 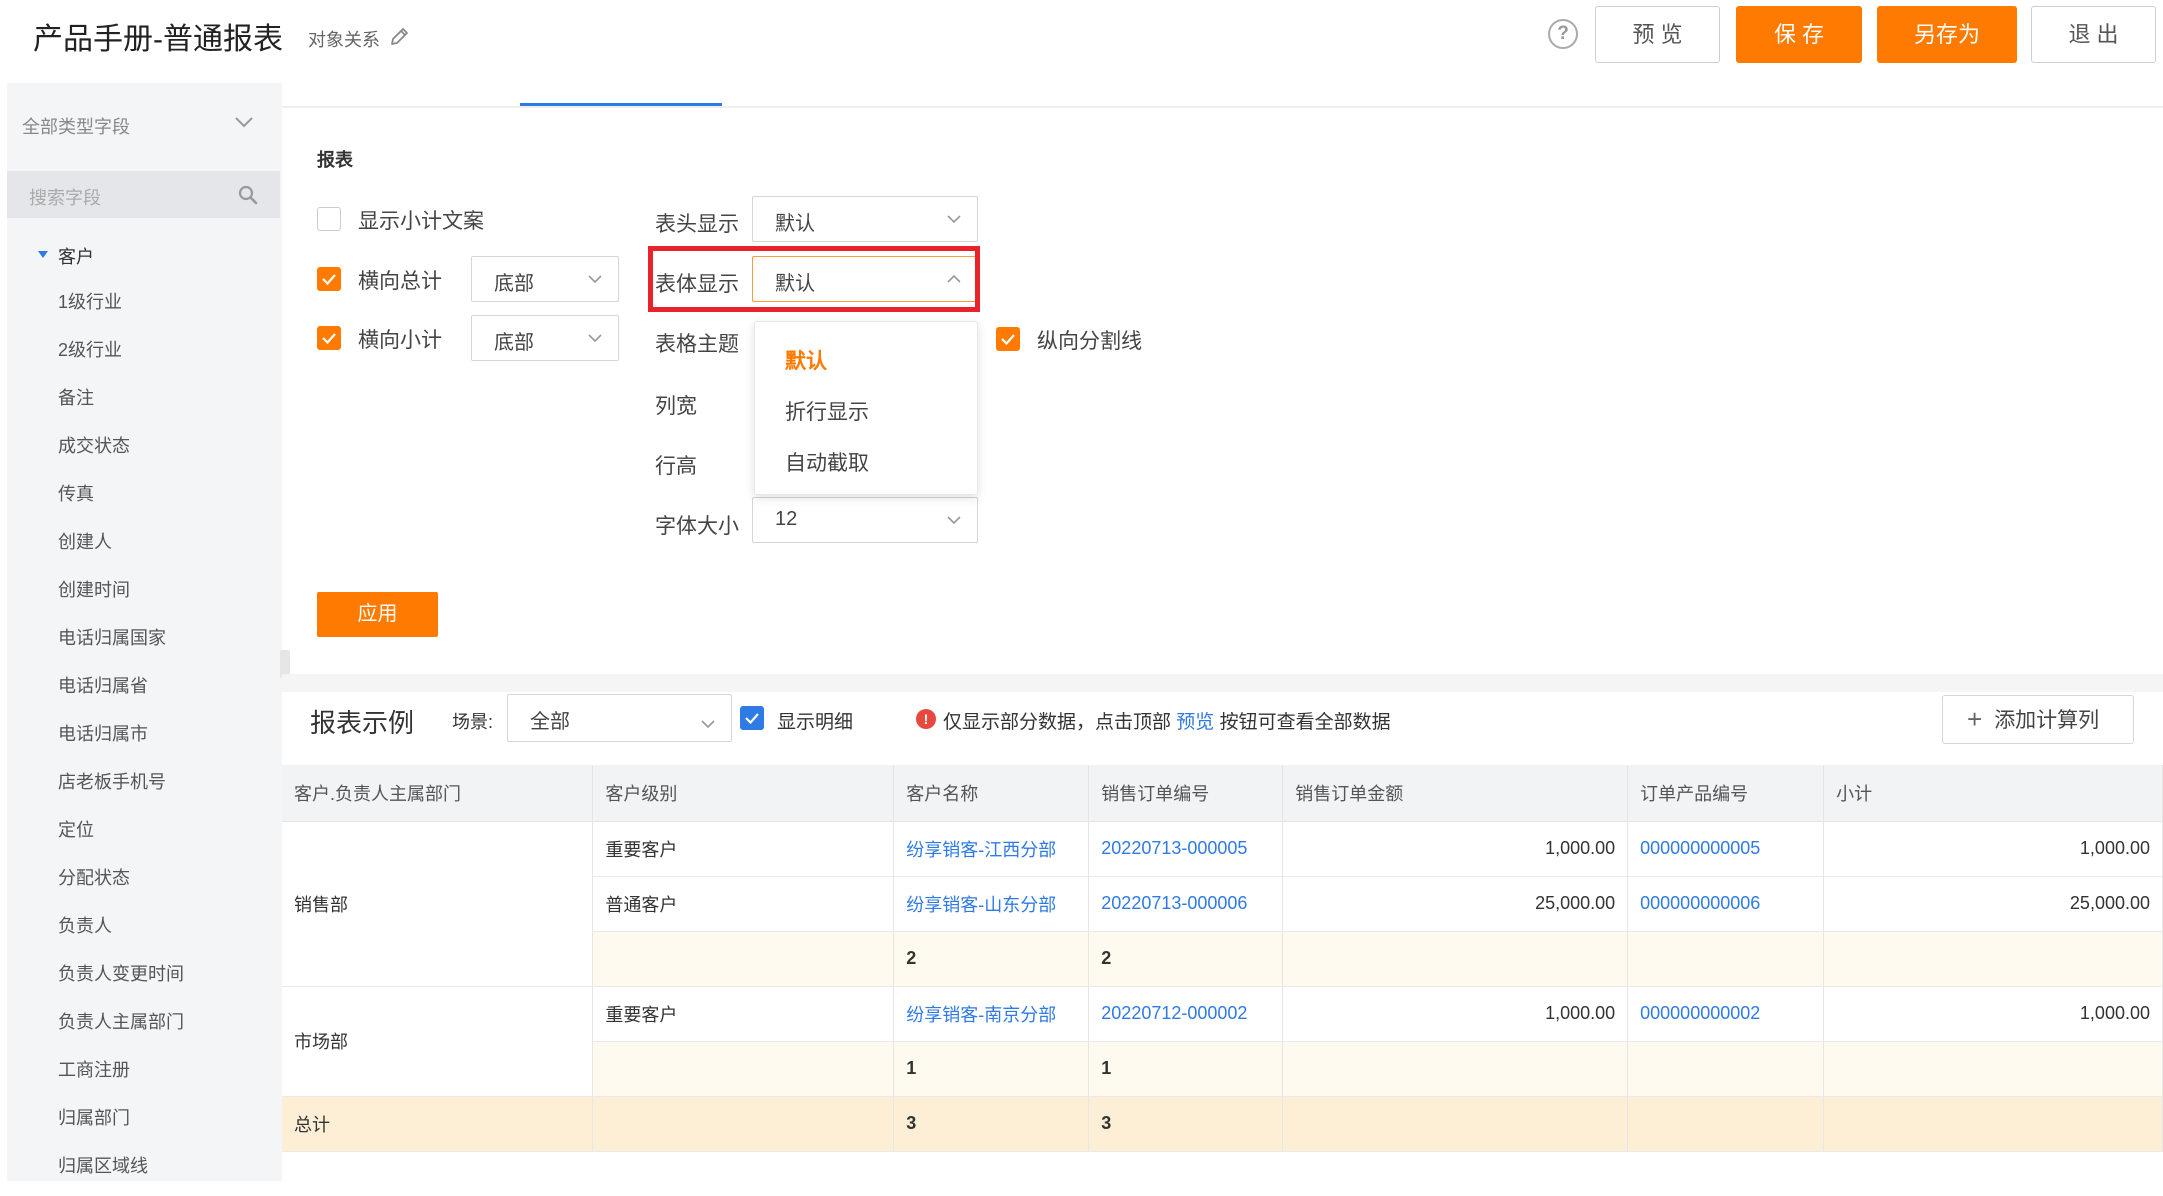 What do you see at coordinates (1726, 904) in the screenshot?
I see `product-link: 000000000006` at bounding box center [1726, 904].